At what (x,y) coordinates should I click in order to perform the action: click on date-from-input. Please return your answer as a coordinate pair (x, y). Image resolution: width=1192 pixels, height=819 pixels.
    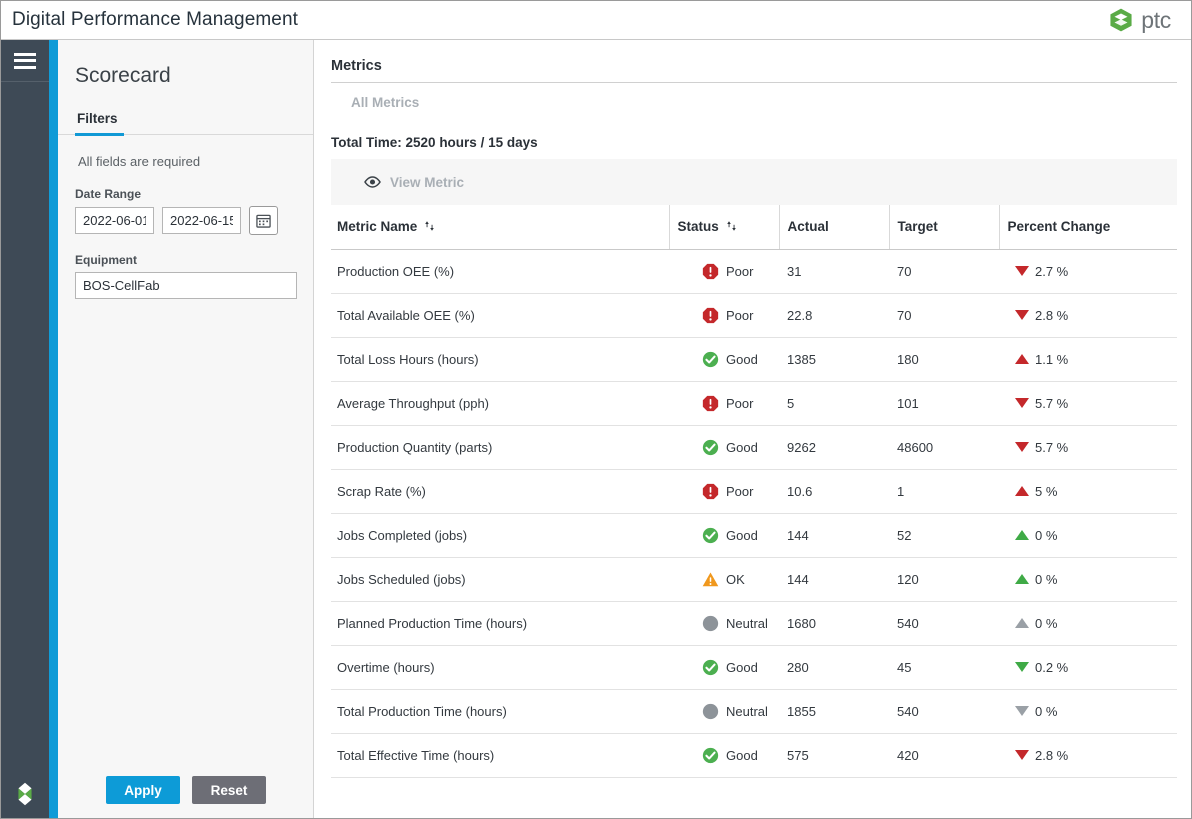
    Looking at the image, I should click on (114, 220).